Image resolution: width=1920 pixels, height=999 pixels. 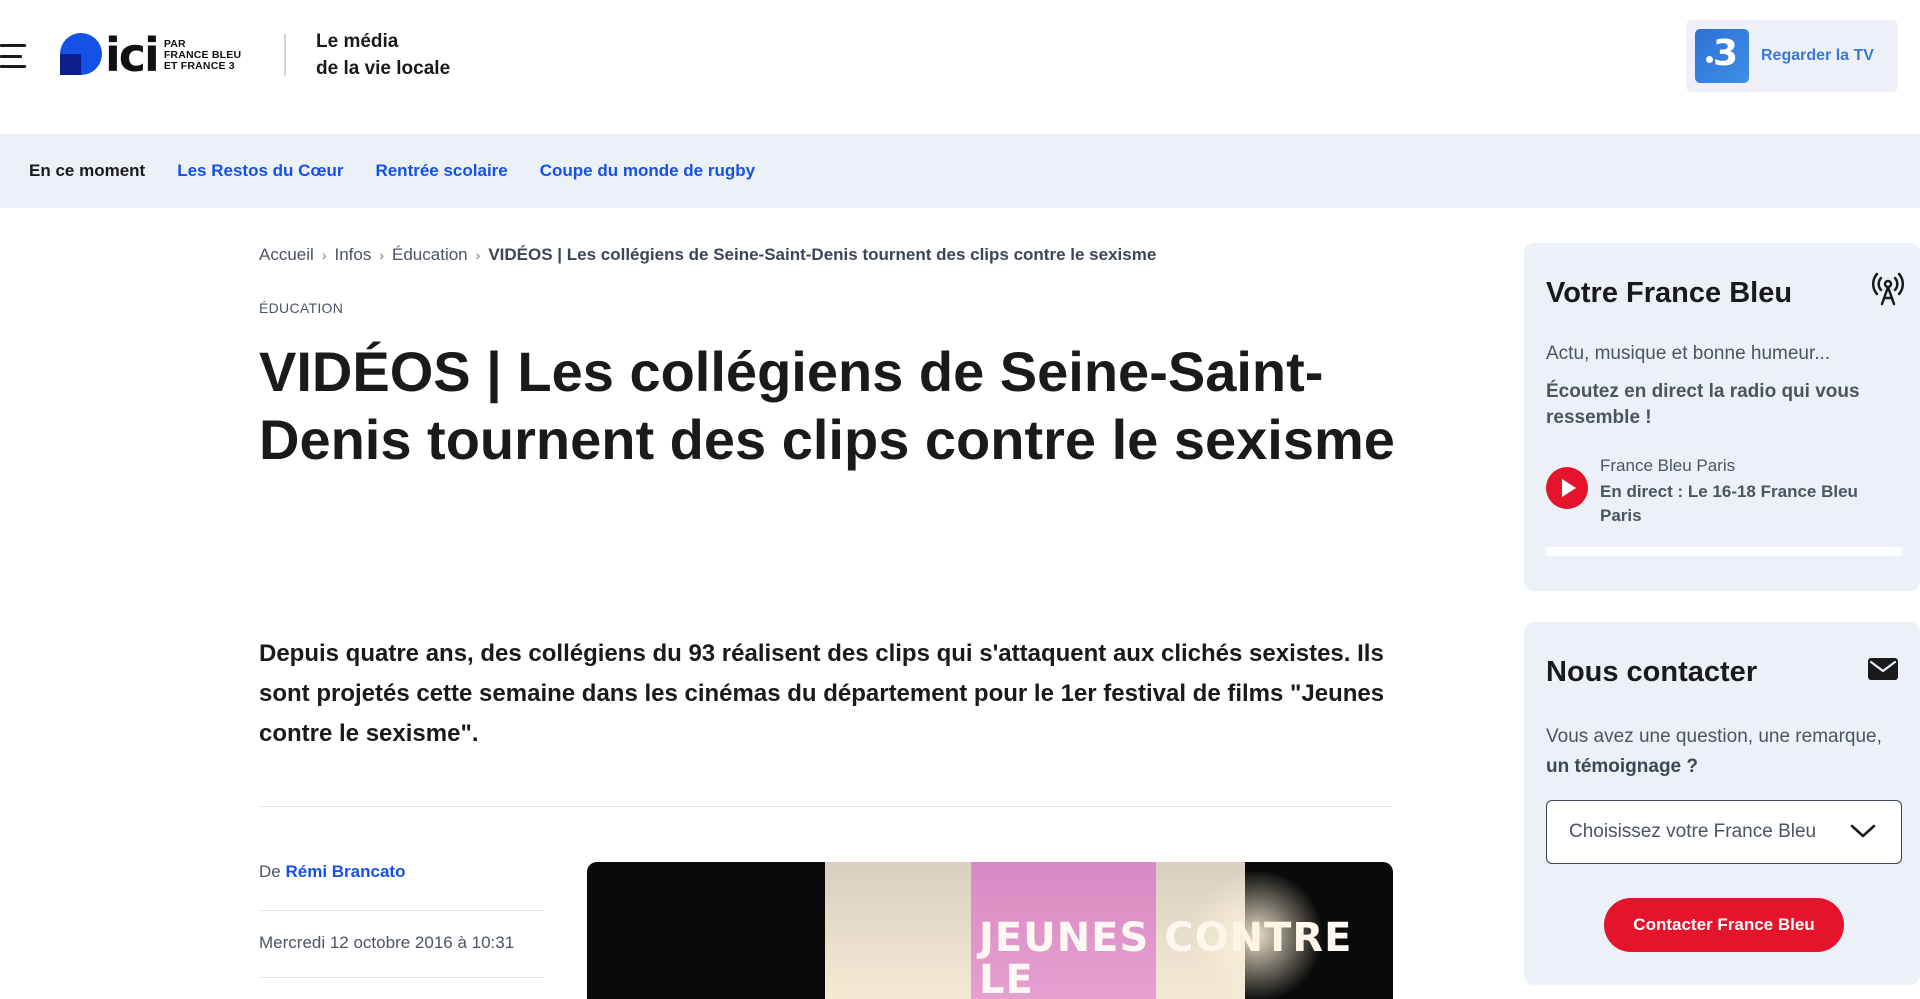 I want to click on play-icon, so click(x=1567, y=488).